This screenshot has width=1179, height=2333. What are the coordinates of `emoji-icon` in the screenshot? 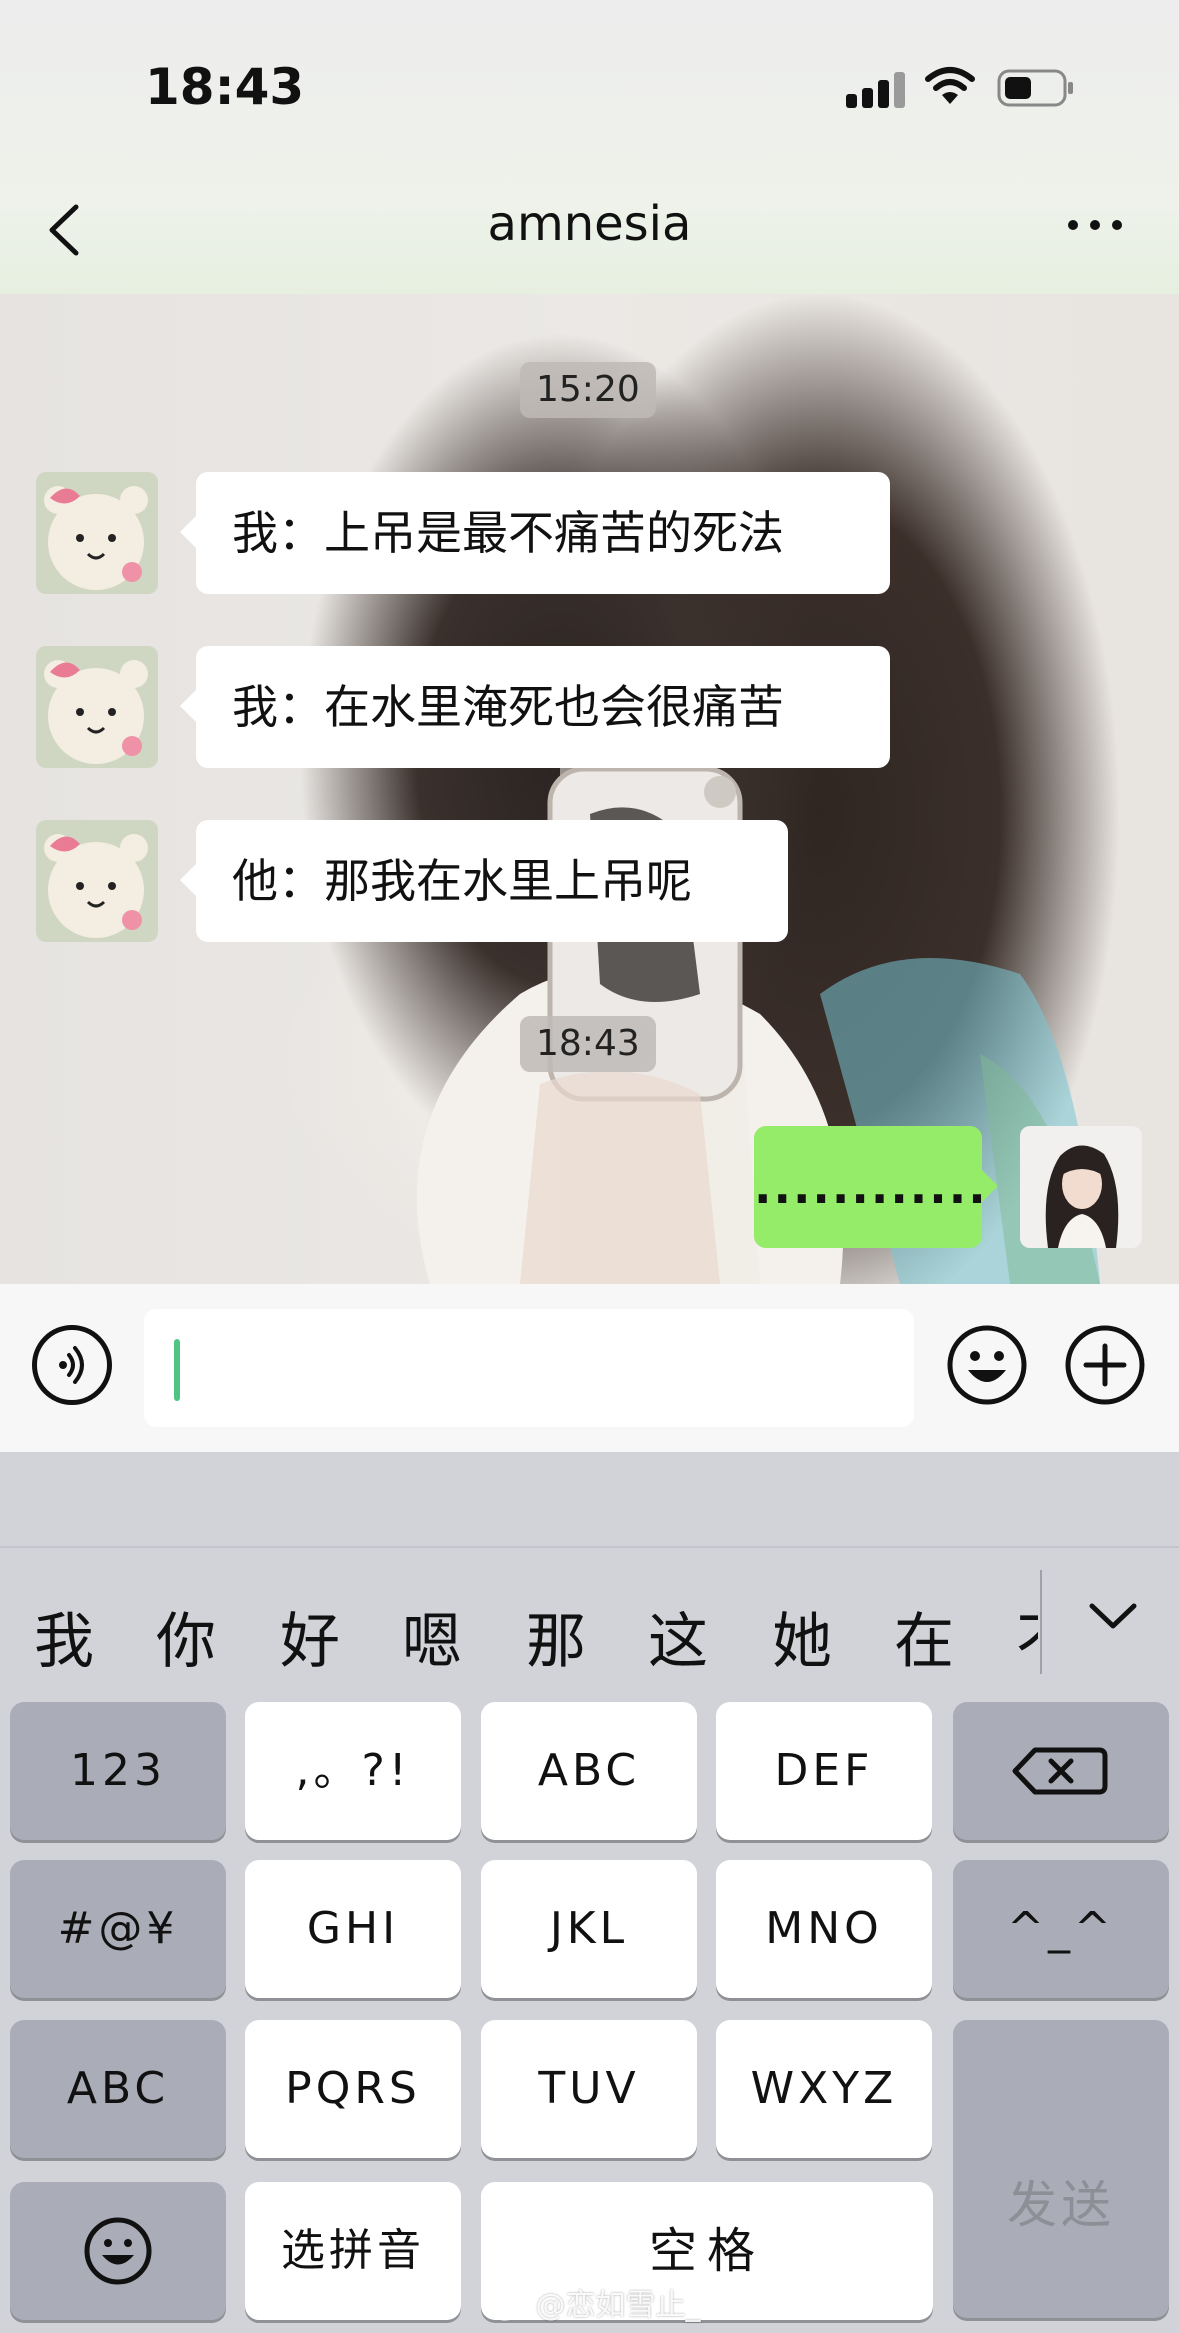 It's located at (118, 2251).